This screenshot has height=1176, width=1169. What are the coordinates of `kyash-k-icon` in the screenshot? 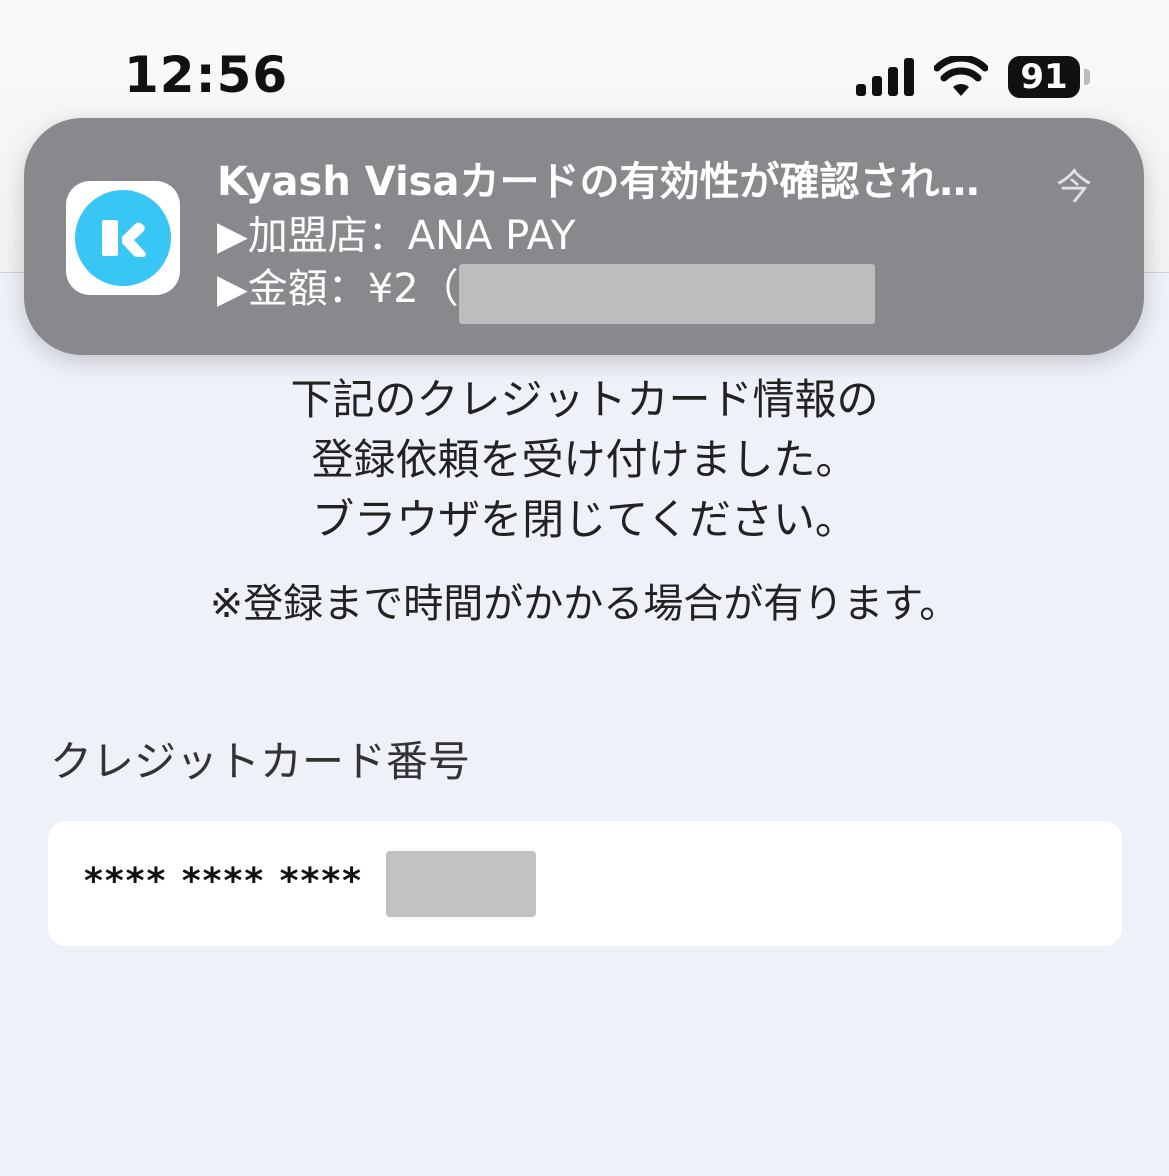 It's located at (124, 238).